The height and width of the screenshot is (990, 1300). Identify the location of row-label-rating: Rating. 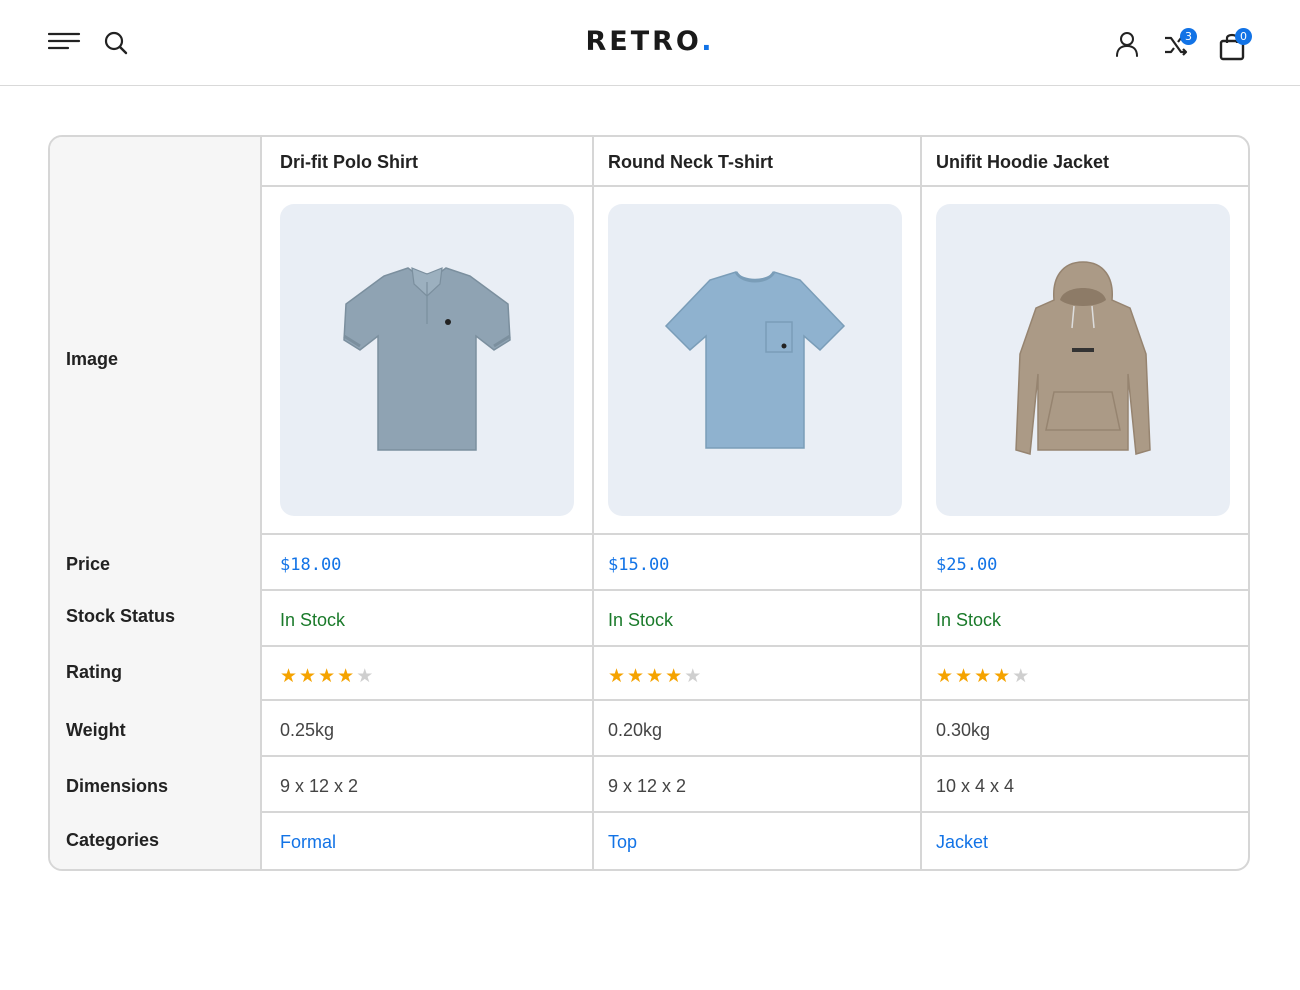
(94, 672).